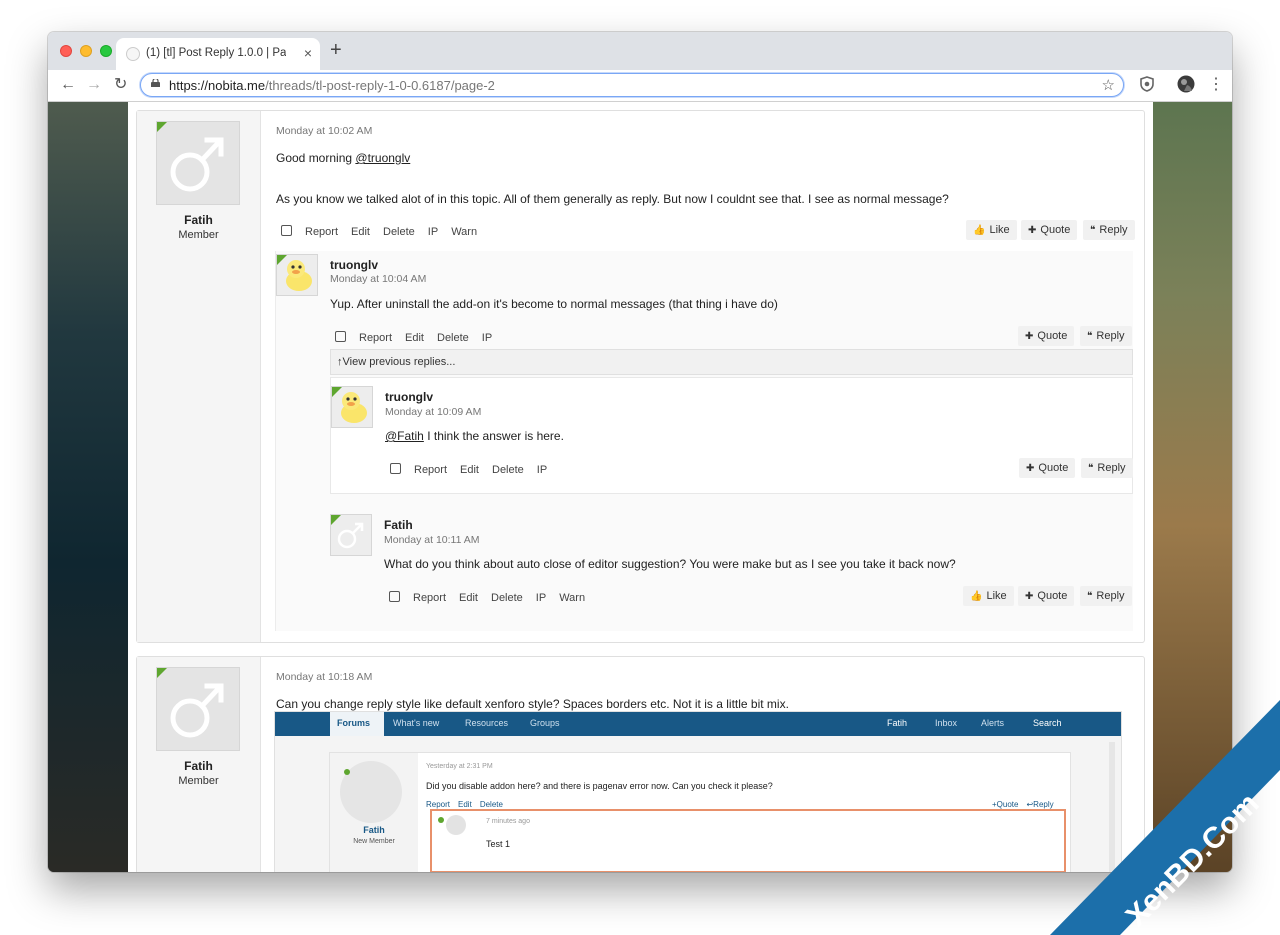 The image size is (1280, 935). I want to click on nested-reply-username: Fatih, so click(398, 525).